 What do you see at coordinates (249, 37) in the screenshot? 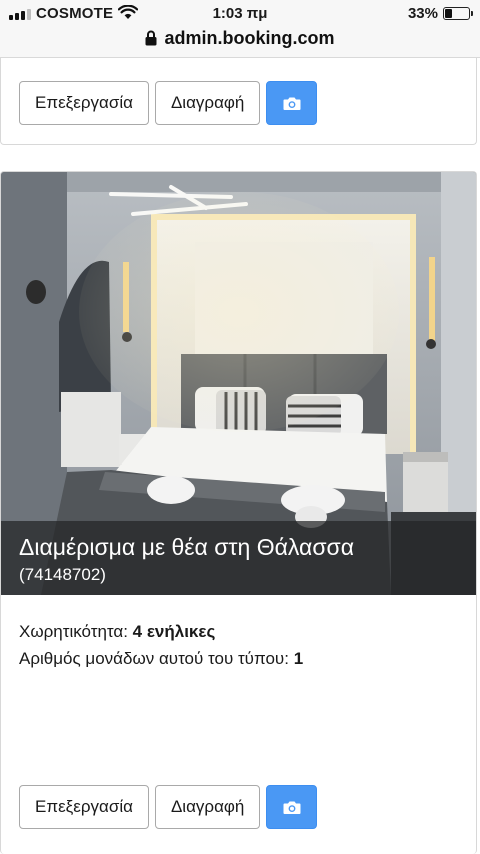
I see `url-text: admin.booking.com` at bounding box center [249, 37].